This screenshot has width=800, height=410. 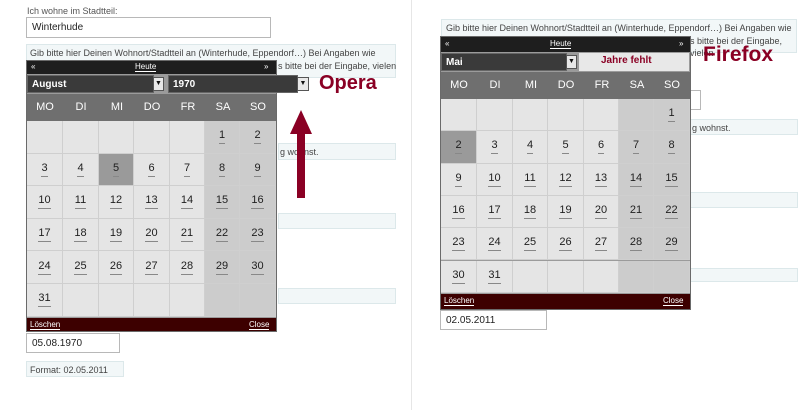 What do you see at coordinates (530, 244) in the screenshot?
I see `ff-day-cell: 25` at bounding box center [530, 244].